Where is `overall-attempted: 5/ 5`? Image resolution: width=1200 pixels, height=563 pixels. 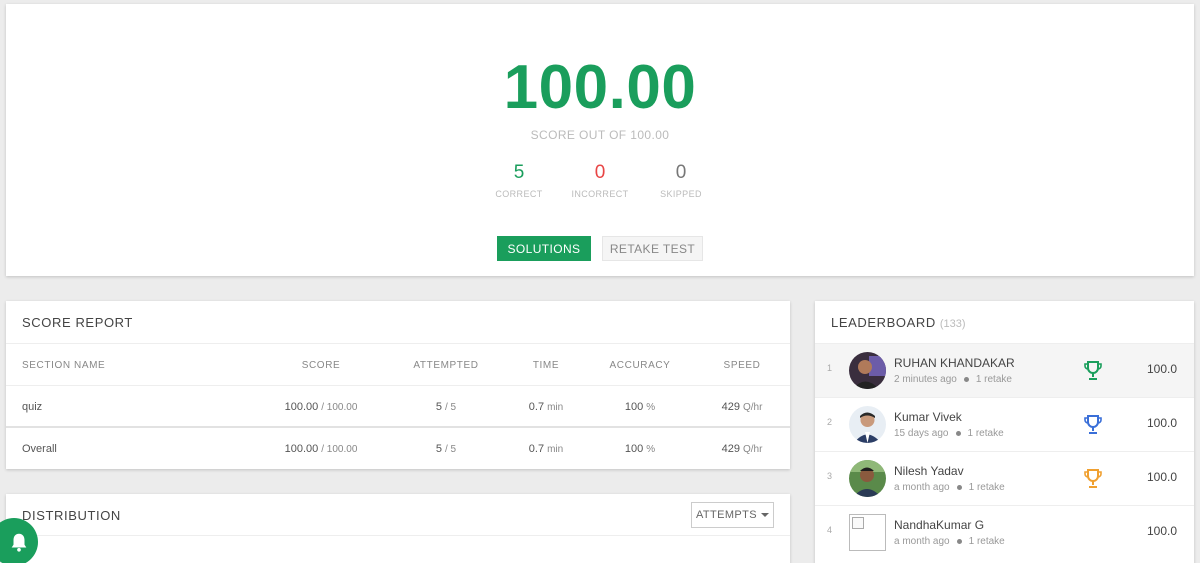
overall-attempted: 5/ 5 is located at coordinates (446, 449).